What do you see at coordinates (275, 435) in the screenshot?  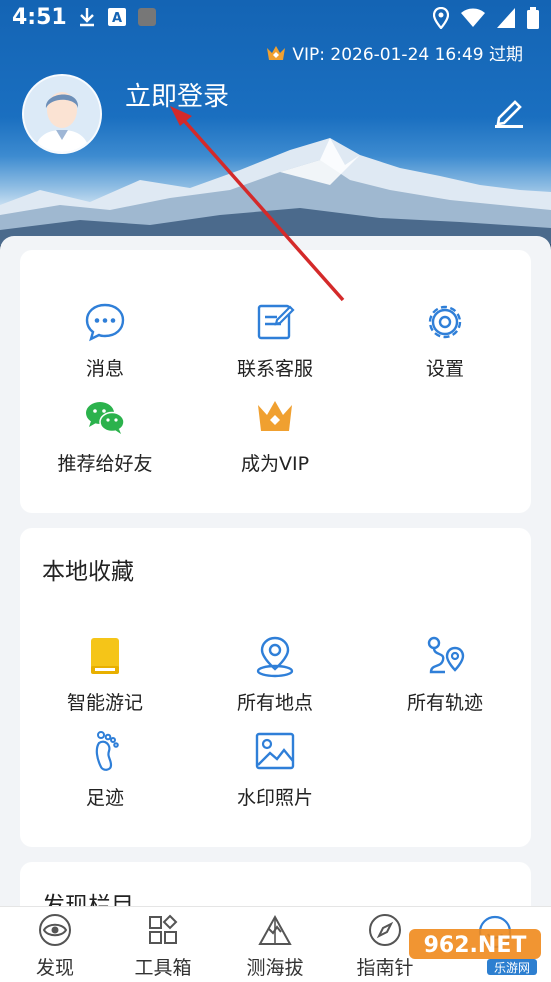 I see `menu-item-become-vip: 成为VIP` at bounding box center [275, 435].